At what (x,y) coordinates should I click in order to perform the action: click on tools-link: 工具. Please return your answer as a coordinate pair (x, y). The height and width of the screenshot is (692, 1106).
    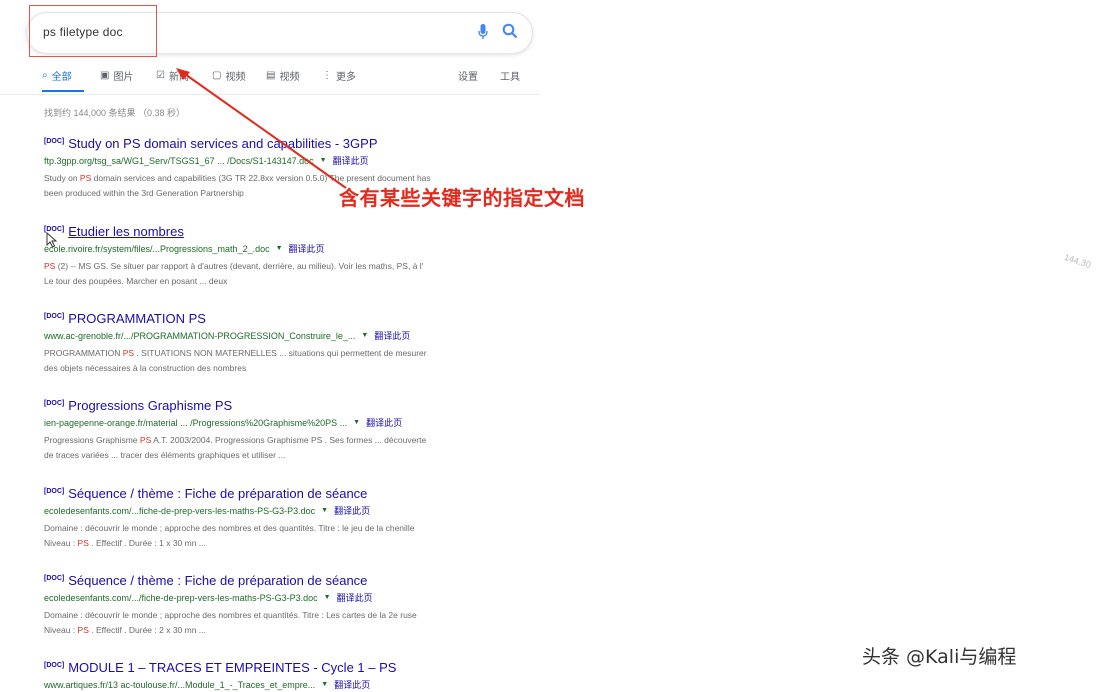
    Looking at the image, I should click on (510, 75).